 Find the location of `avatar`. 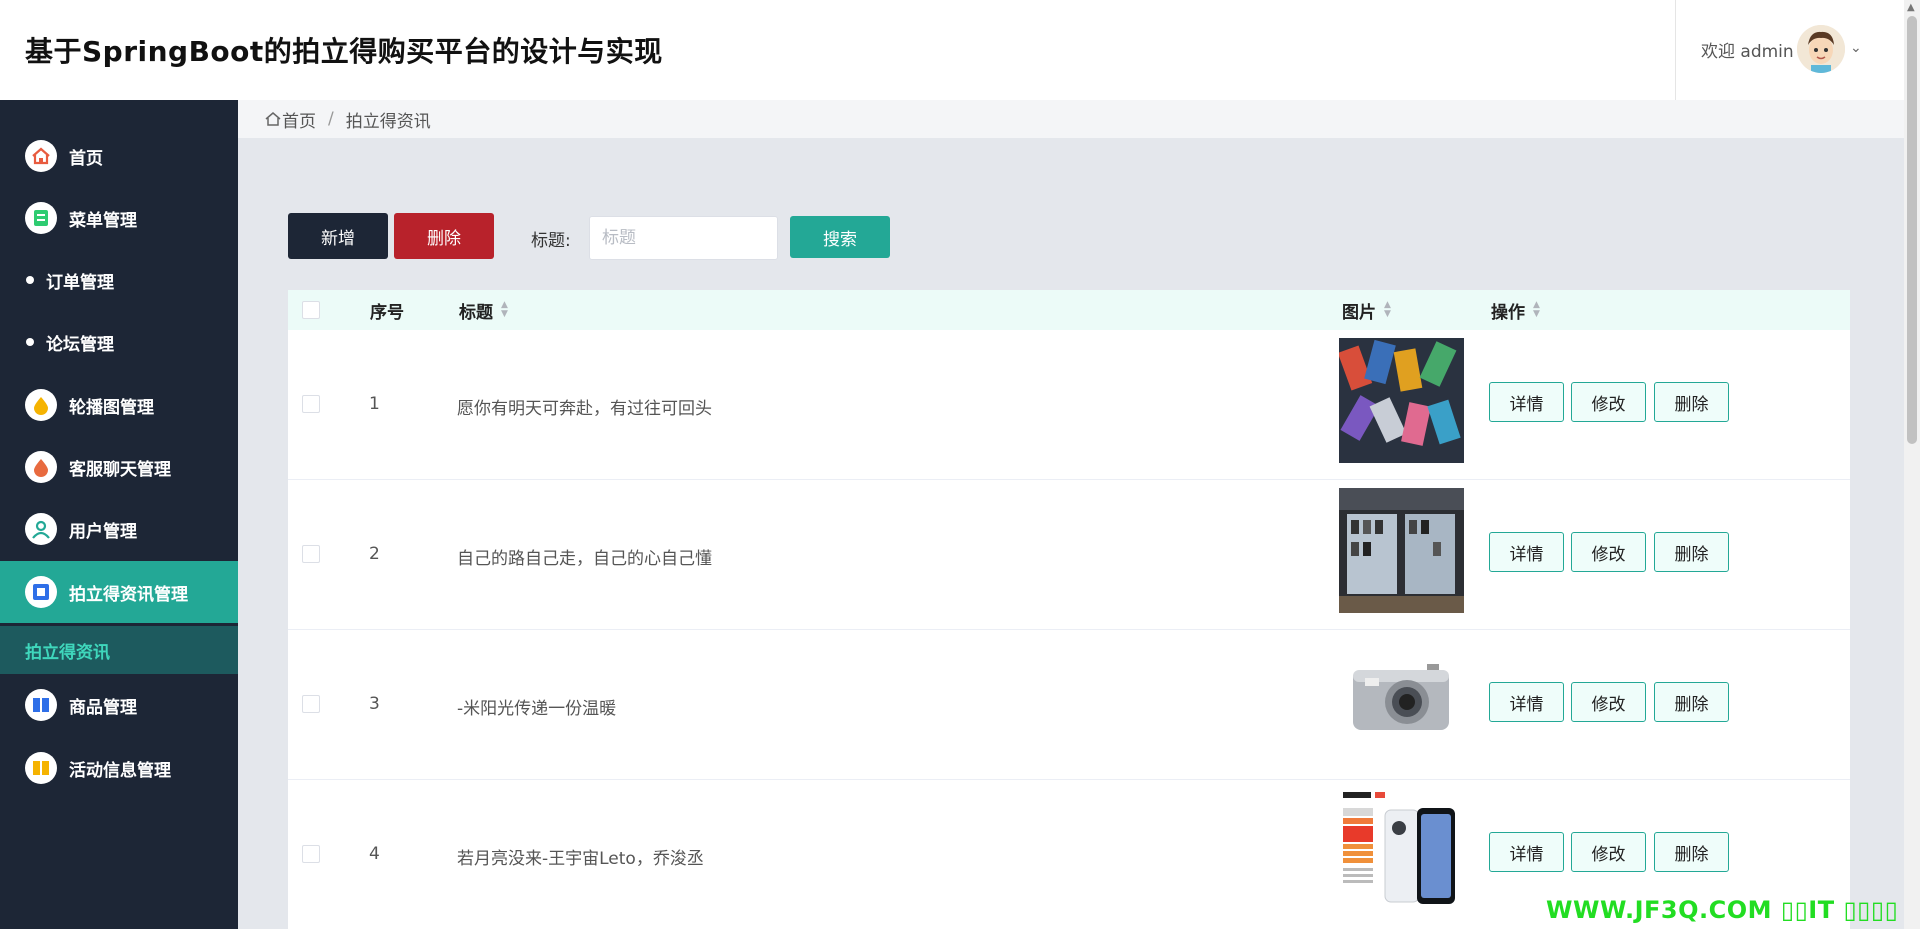

avatar is located at coordinates (1821, 49).